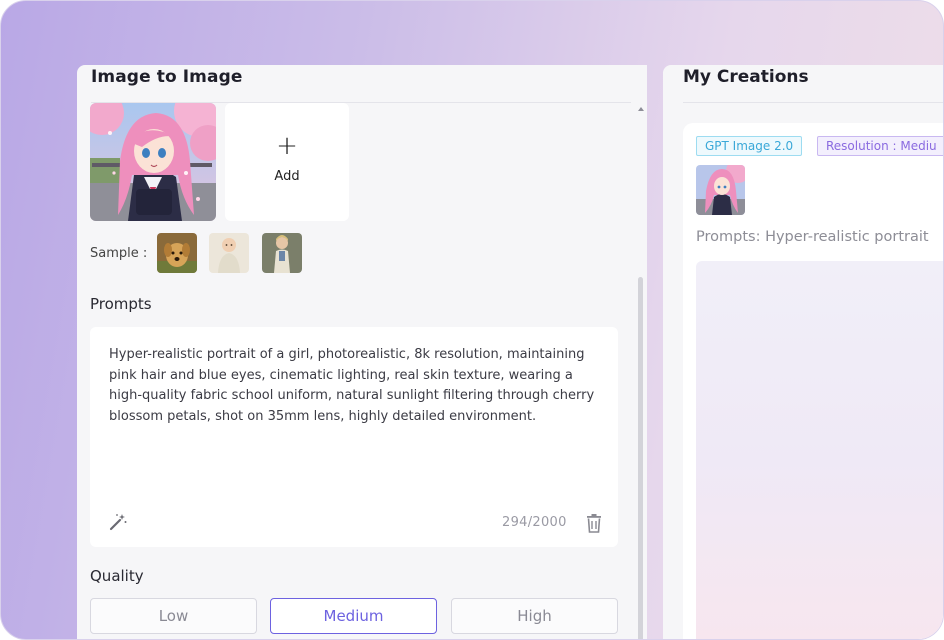  I want to click on add-label: Add, so click(287, 176).